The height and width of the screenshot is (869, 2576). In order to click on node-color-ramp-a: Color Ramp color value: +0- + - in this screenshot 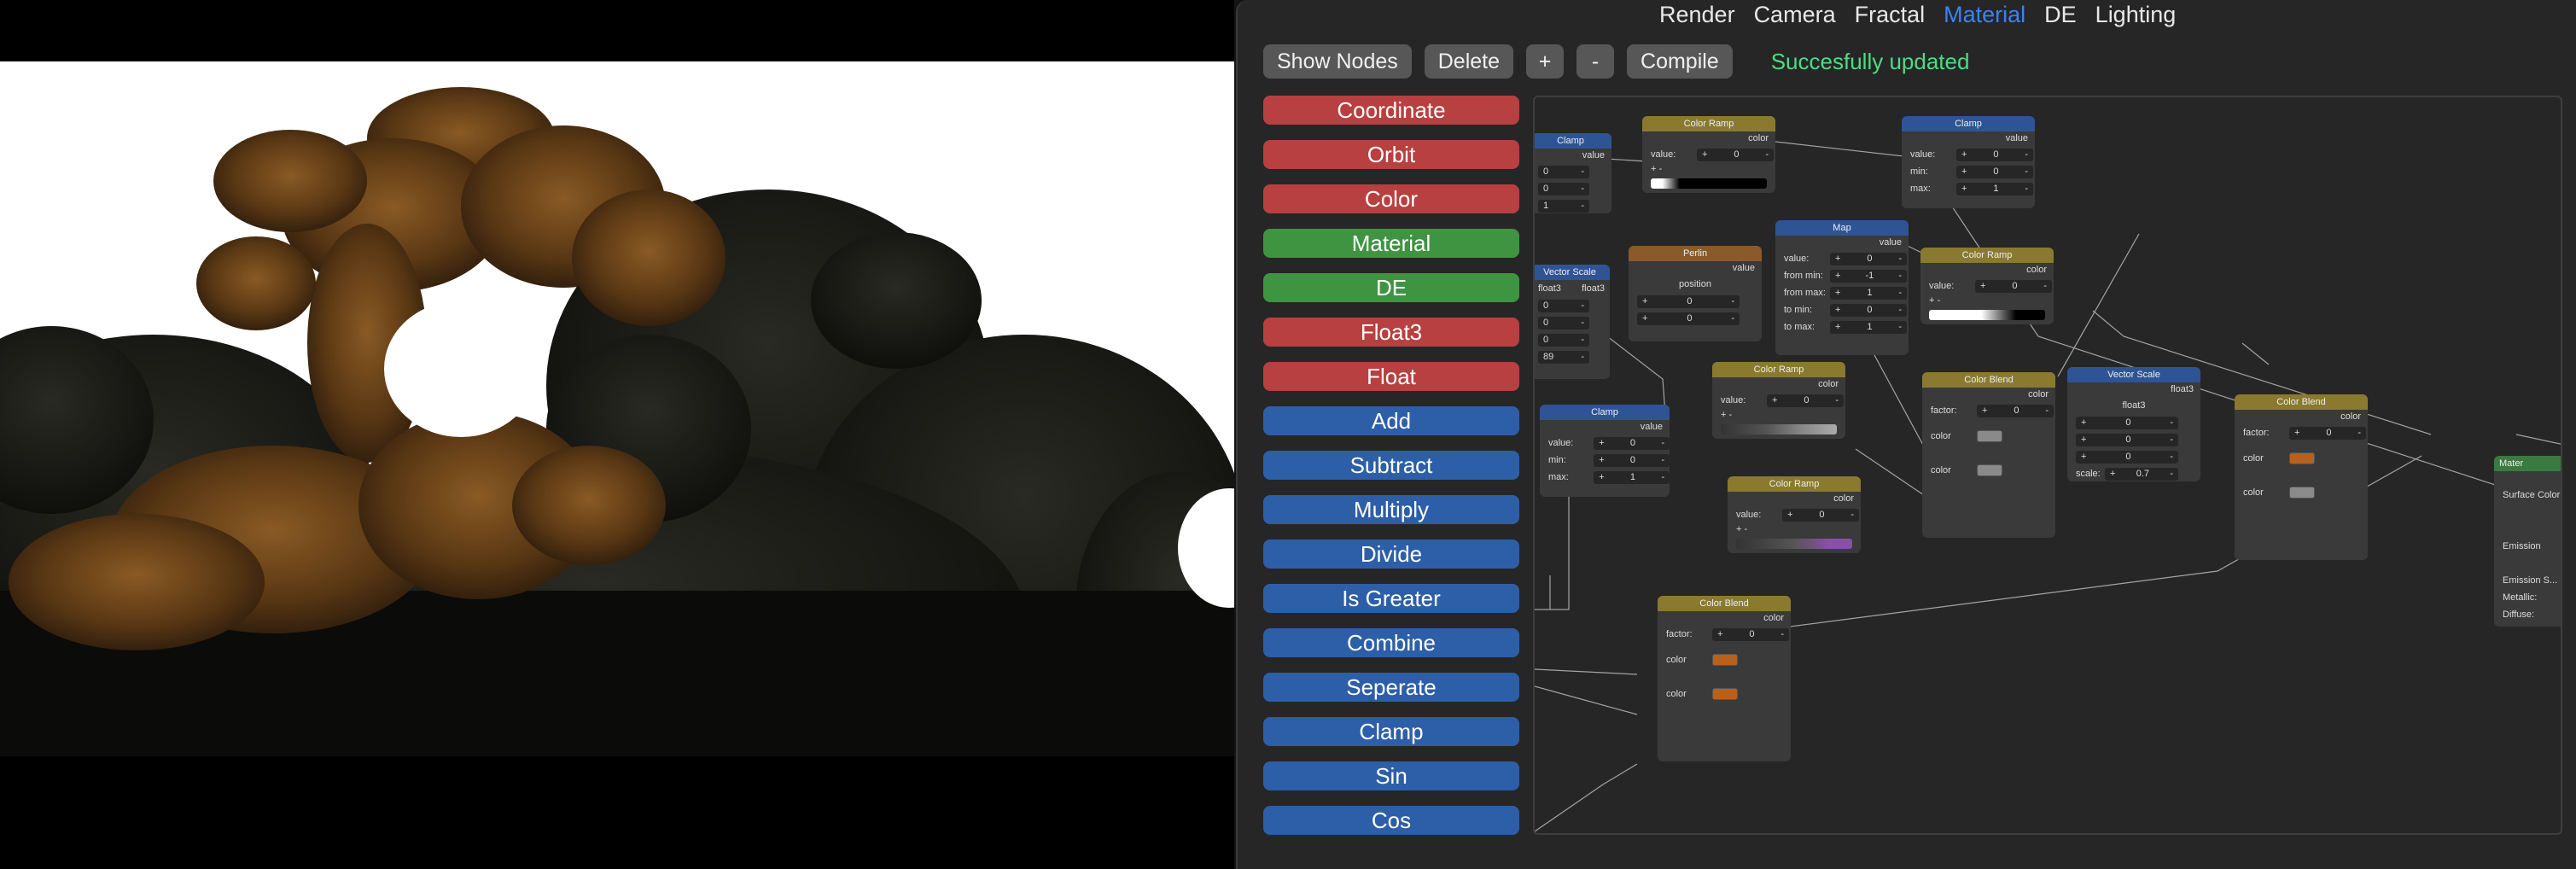, I will do `click(1708, 155)`.